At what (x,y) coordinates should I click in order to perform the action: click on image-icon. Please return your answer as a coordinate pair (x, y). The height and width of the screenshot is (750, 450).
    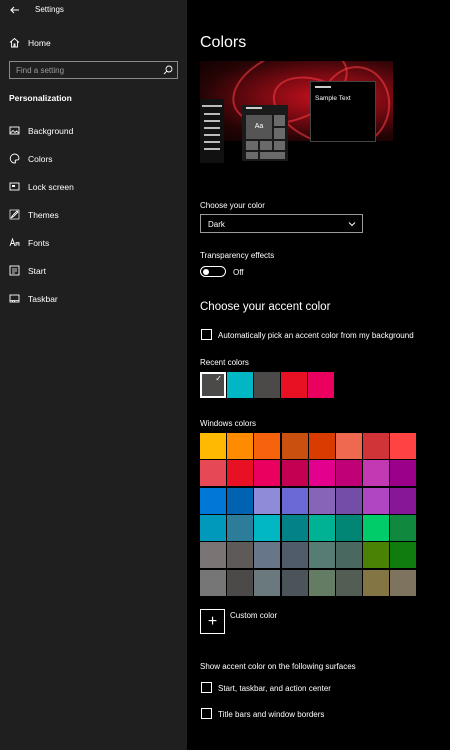
    Looking at the image, I should click on (14, 130).